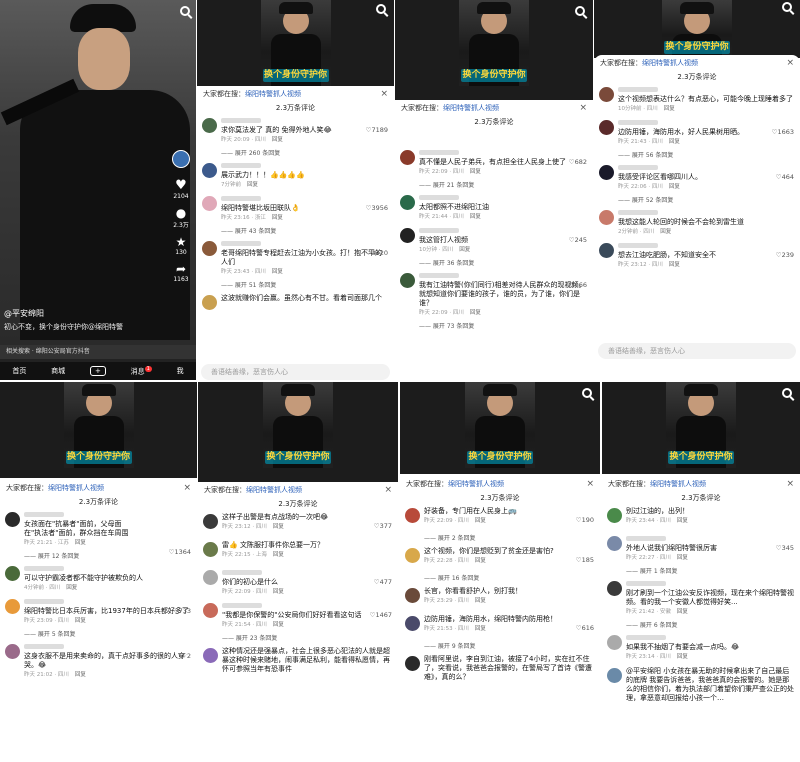  I want to click on expand-replies: 展开 1 条回复, so click(701, 571).